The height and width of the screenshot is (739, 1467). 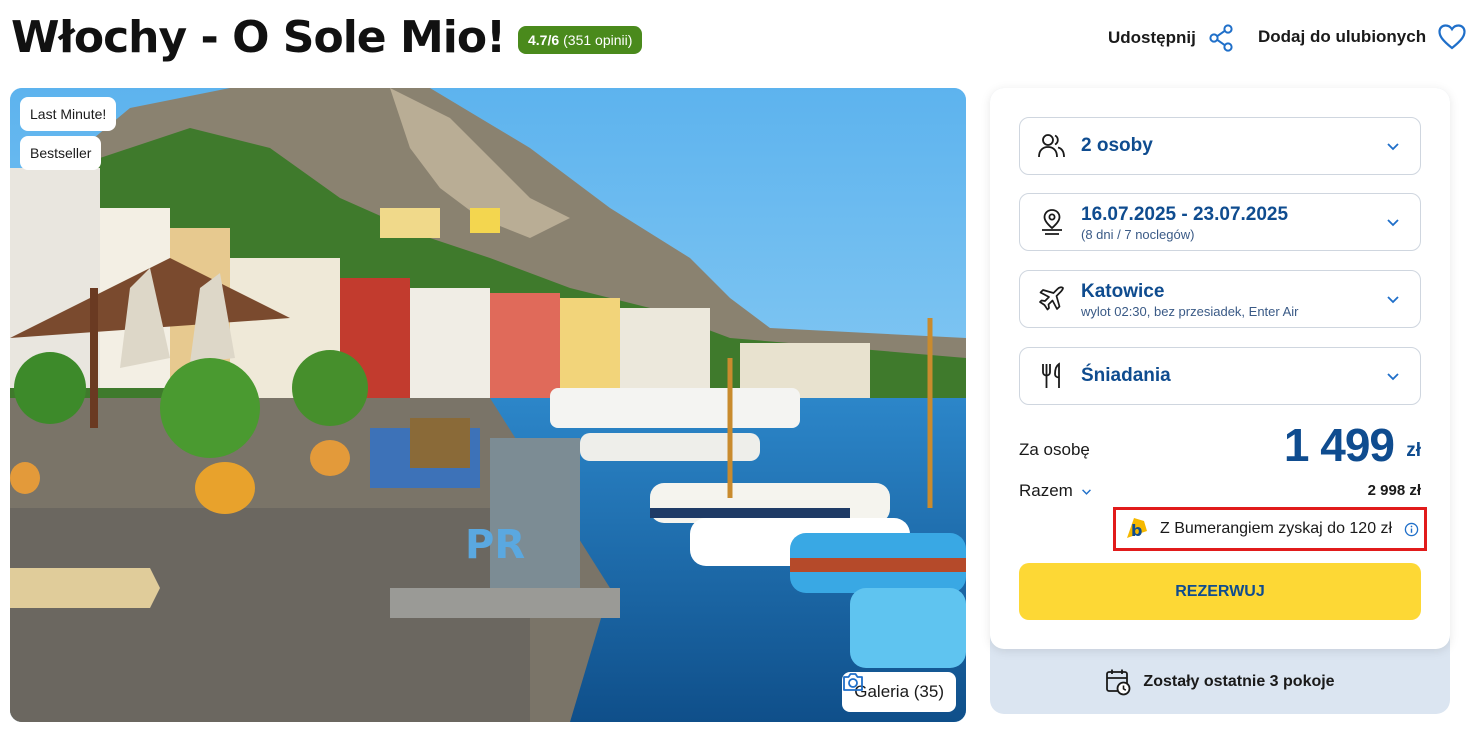 What do you see at coordinates (1239, 681) in the screenshot?
I see `rooms-left-text: Zostały ostatnie 3 pokoje` at bounding box center [1239, 681].